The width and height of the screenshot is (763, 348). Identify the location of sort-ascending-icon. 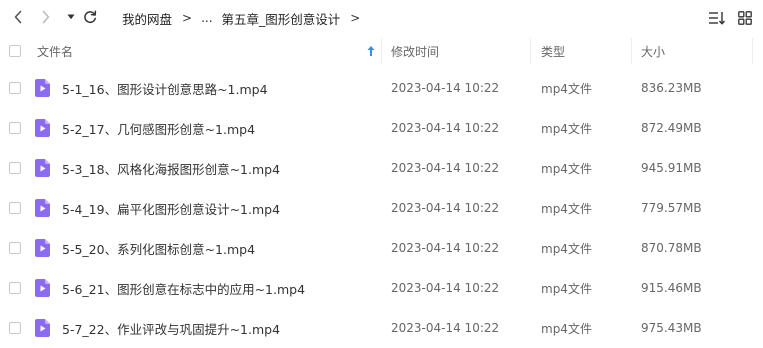
(371, 51).